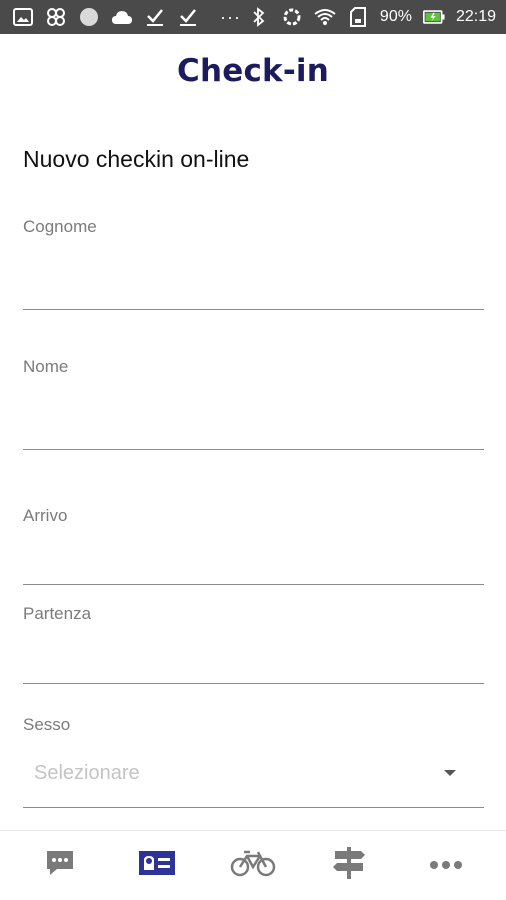 The width and height of the screenshot is (506, 900). I want to click on arrival-label: Arrivo, so click(45, 515).